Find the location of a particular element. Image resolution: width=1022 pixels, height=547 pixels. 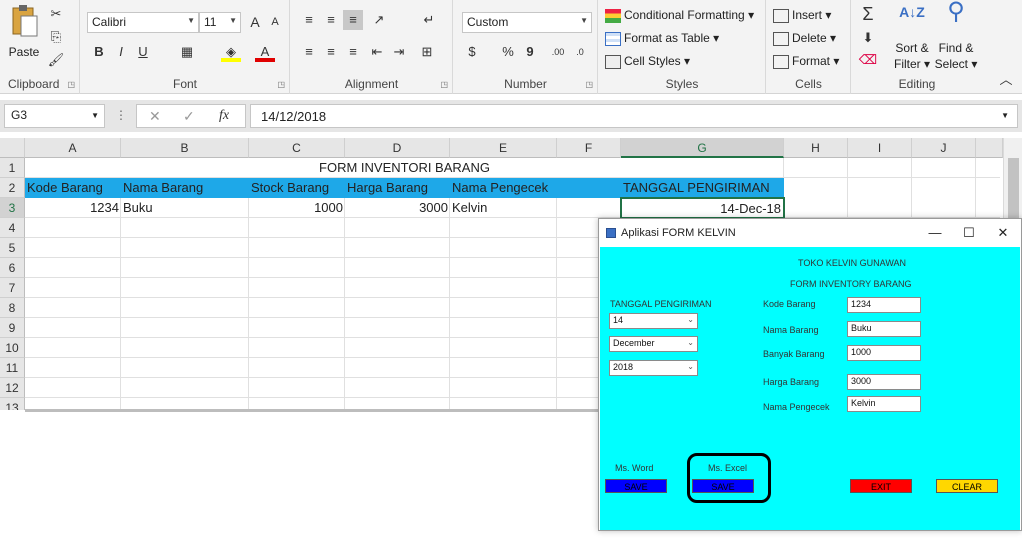

row-header: 11 is located at coordinates (12, 368).